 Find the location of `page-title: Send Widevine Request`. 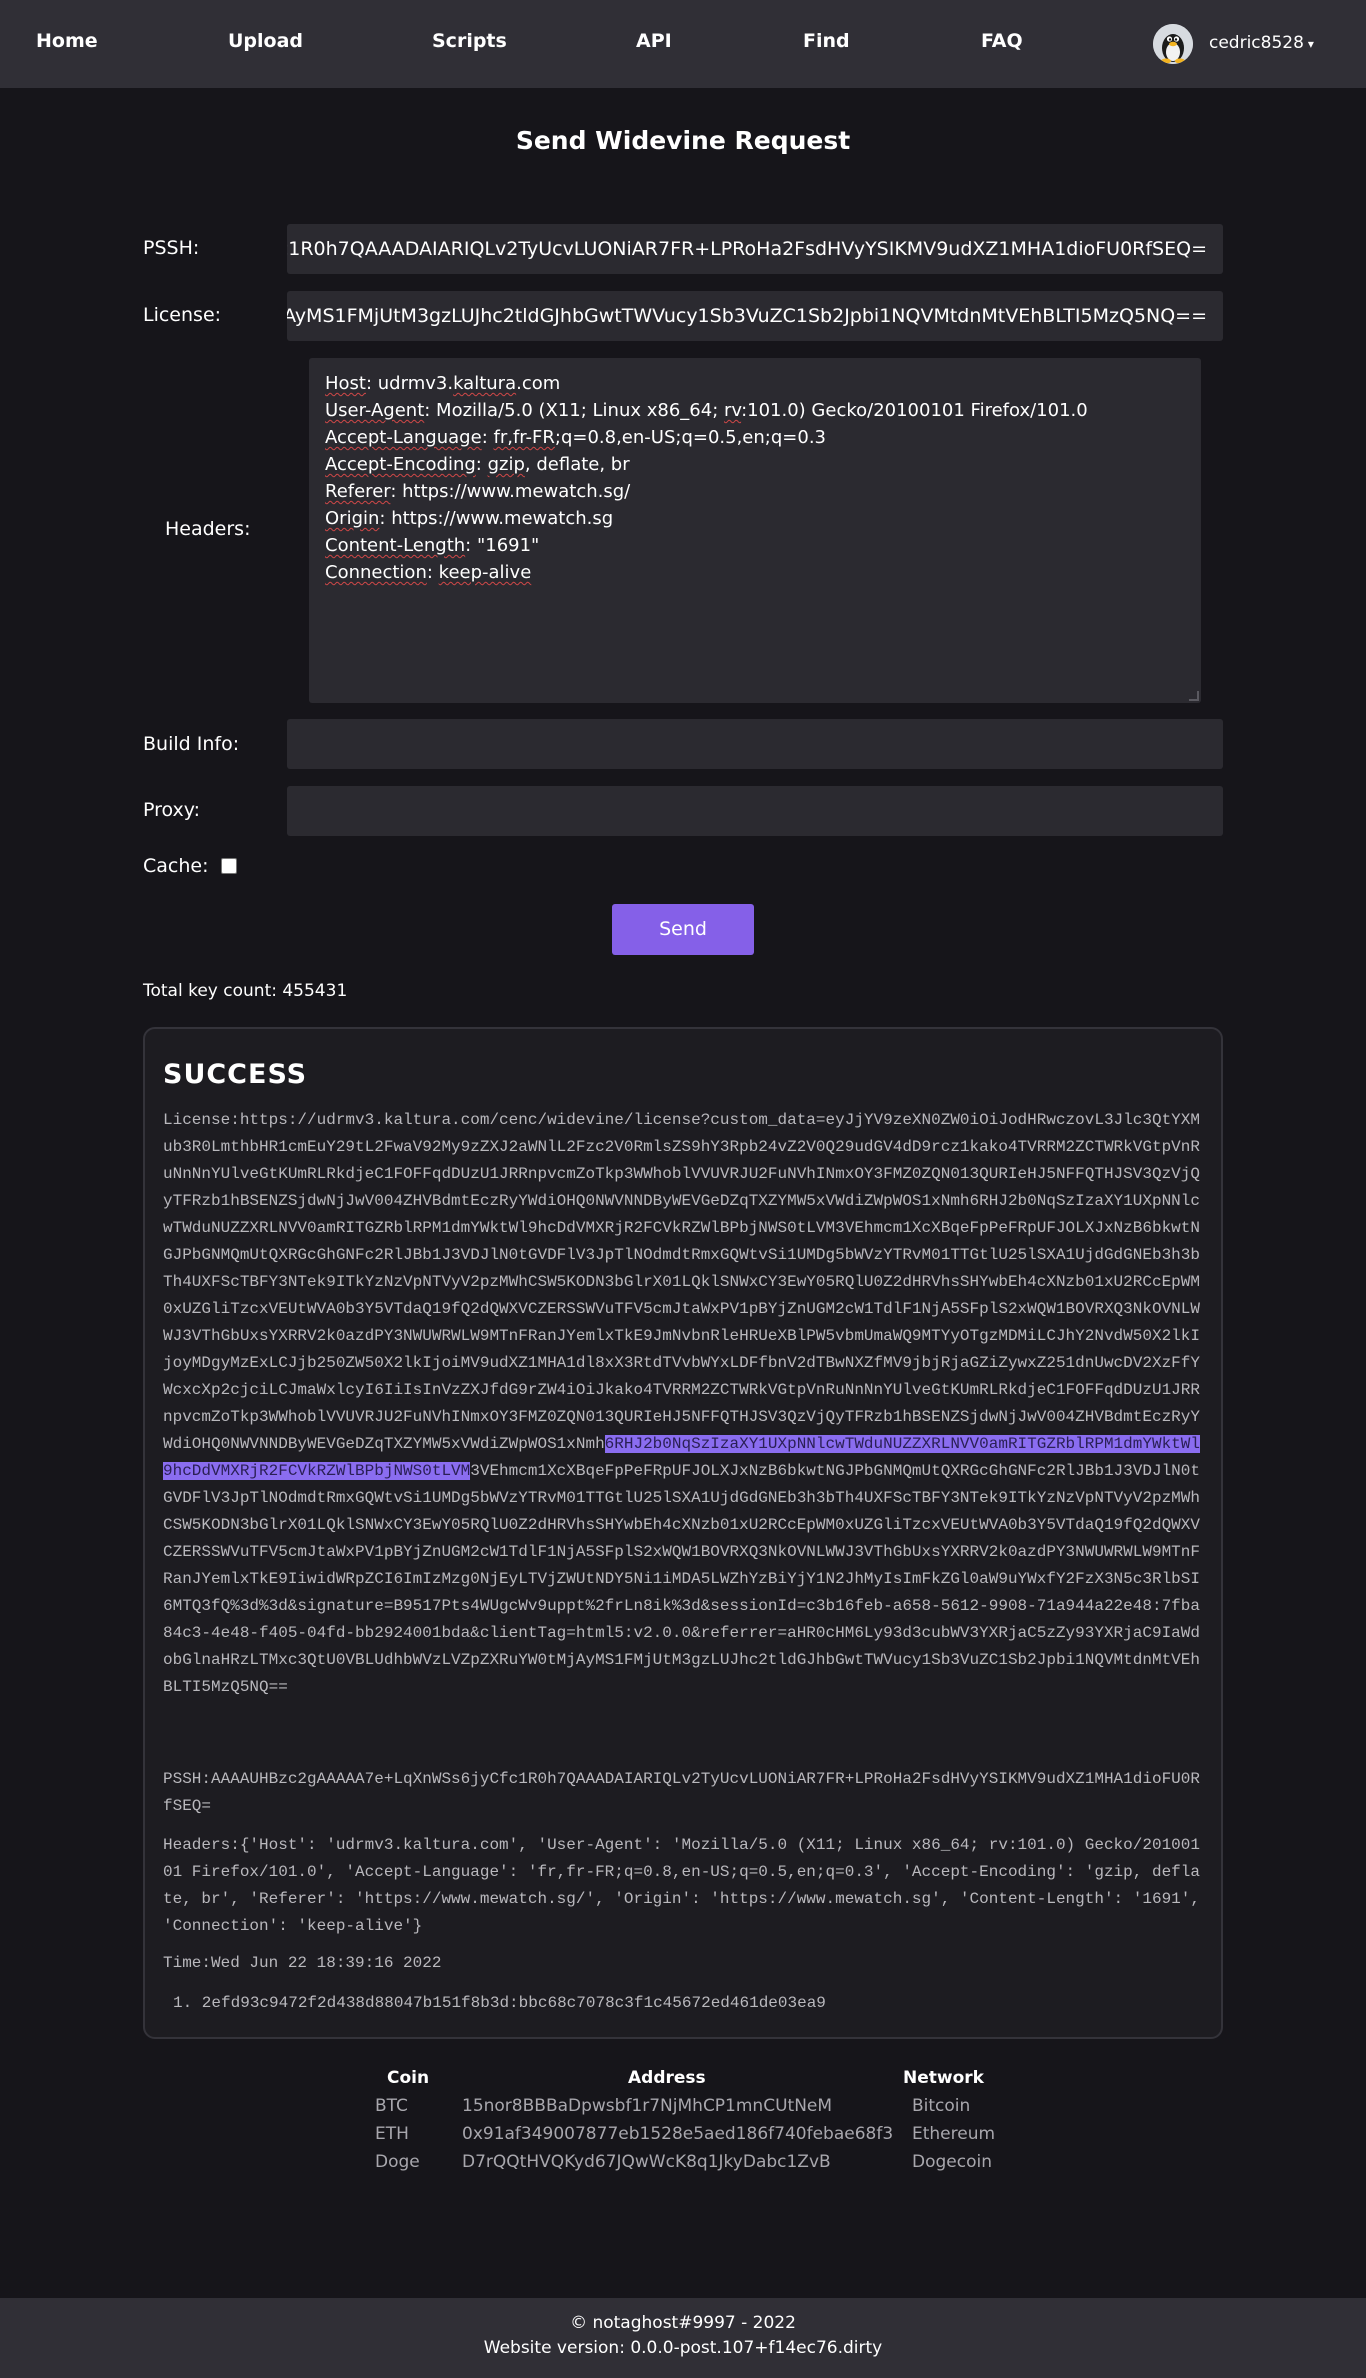

page-title: Send Widevine Request is located at coordinates (683, 140).